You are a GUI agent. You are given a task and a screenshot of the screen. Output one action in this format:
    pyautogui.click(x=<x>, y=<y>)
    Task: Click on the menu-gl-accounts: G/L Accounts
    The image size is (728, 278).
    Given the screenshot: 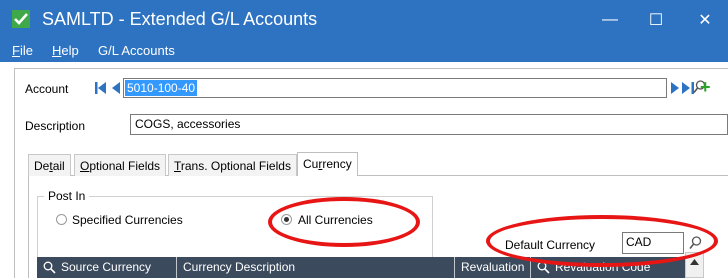 What is the action you would take?
    pyautogui.click(x=136, y=50)
    